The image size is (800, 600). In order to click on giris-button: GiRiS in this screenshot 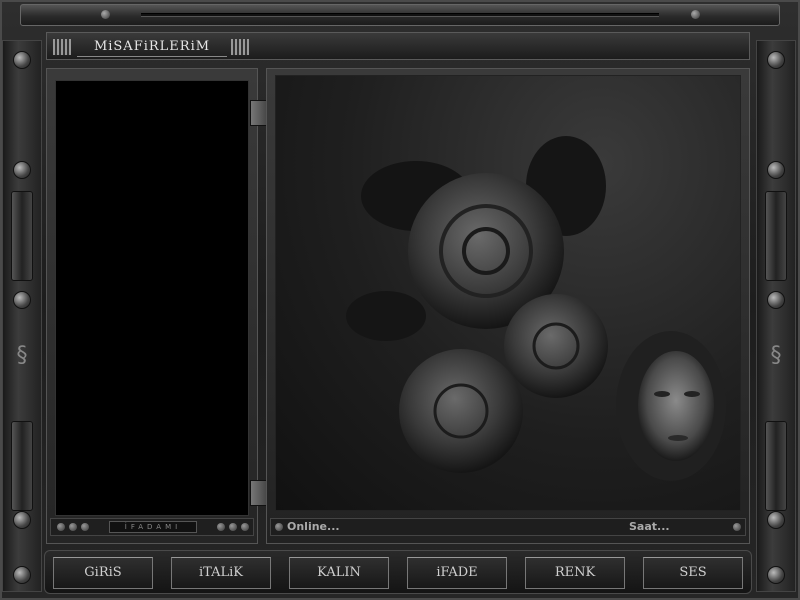, I will do `click(103, 573)`.